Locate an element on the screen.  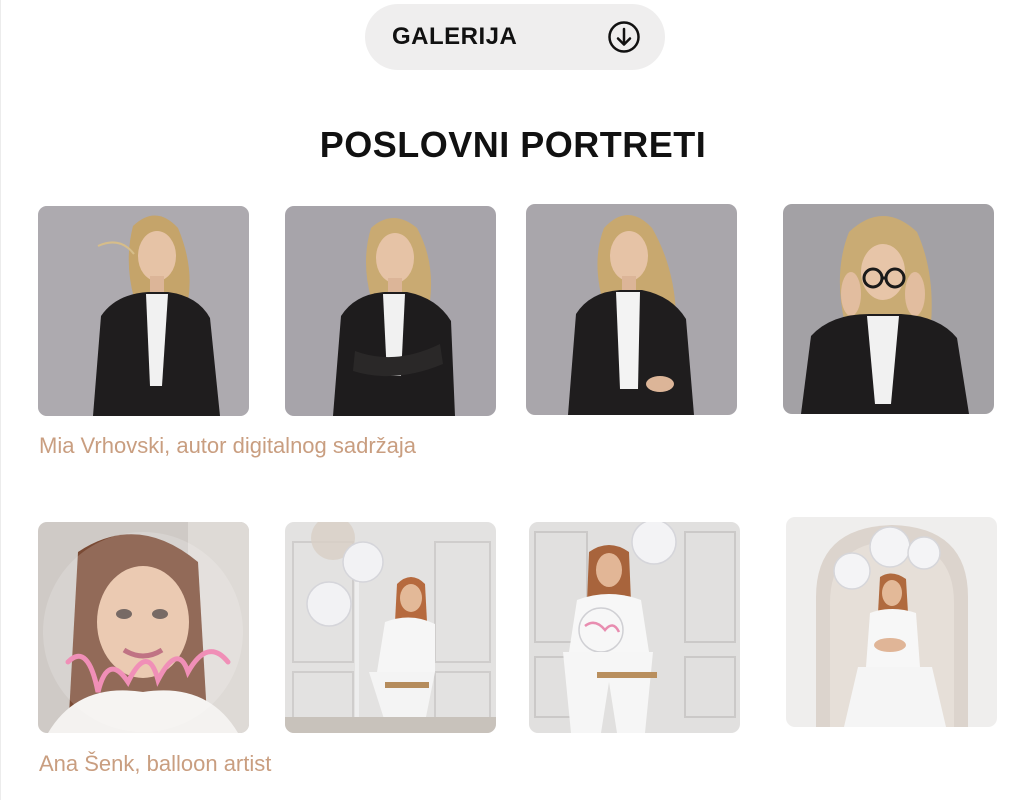
arrow-down-circle-icon is located at coordinates (624, 37).